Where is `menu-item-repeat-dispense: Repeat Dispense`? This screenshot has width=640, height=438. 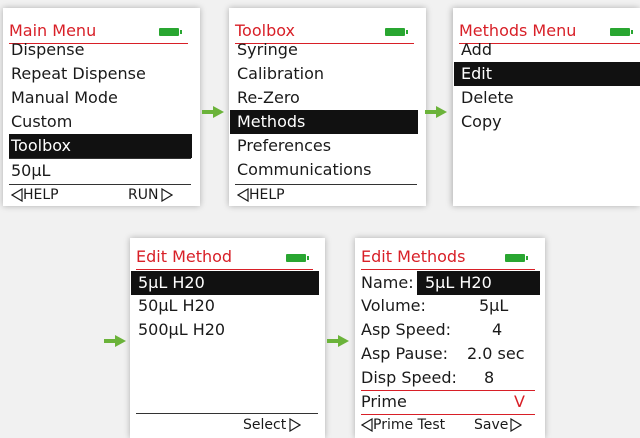
menu-item-repeat-dispense: Repeat Dispense is located at coordinates (100, 74).